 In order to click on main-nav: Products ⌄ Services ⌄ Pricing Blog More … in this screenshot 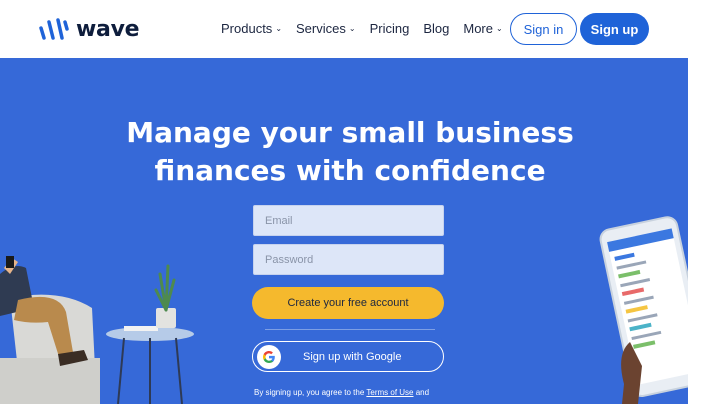, I will do `click(369, 28)`.